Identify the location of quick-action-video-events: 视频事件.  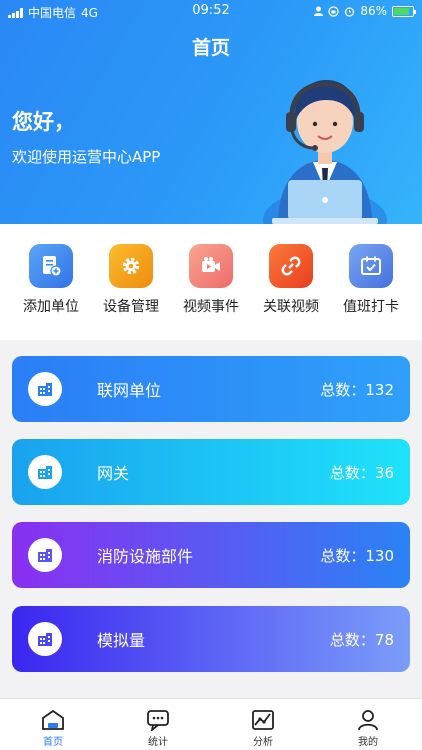
(211, 280).